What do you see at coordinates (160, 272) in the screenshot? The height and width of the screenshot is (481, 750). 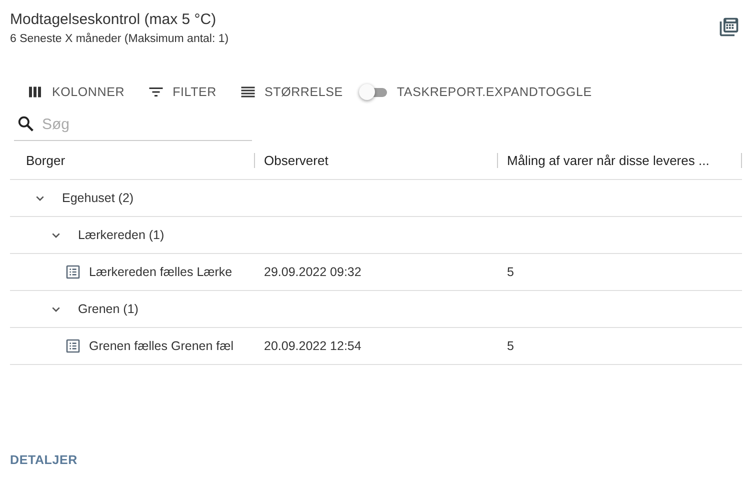 I see `table-cell: Lærkereden fælles Lærke` at bounding box center [160, 272].